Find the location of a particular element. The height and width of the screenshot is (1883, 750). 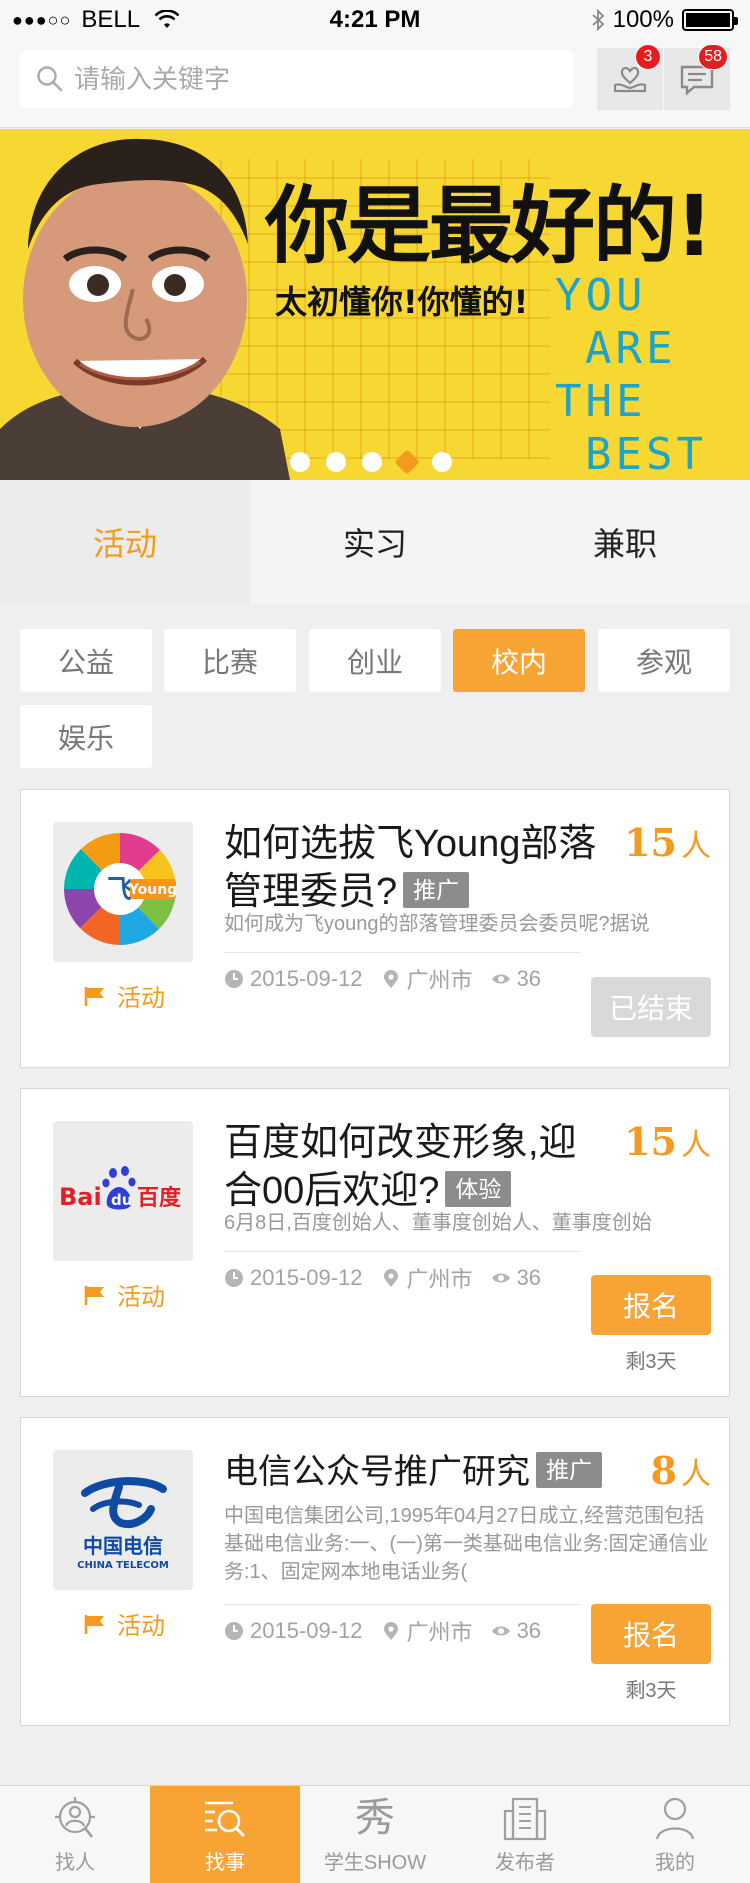

status-right: 100% is located at coordinates (664, 20).